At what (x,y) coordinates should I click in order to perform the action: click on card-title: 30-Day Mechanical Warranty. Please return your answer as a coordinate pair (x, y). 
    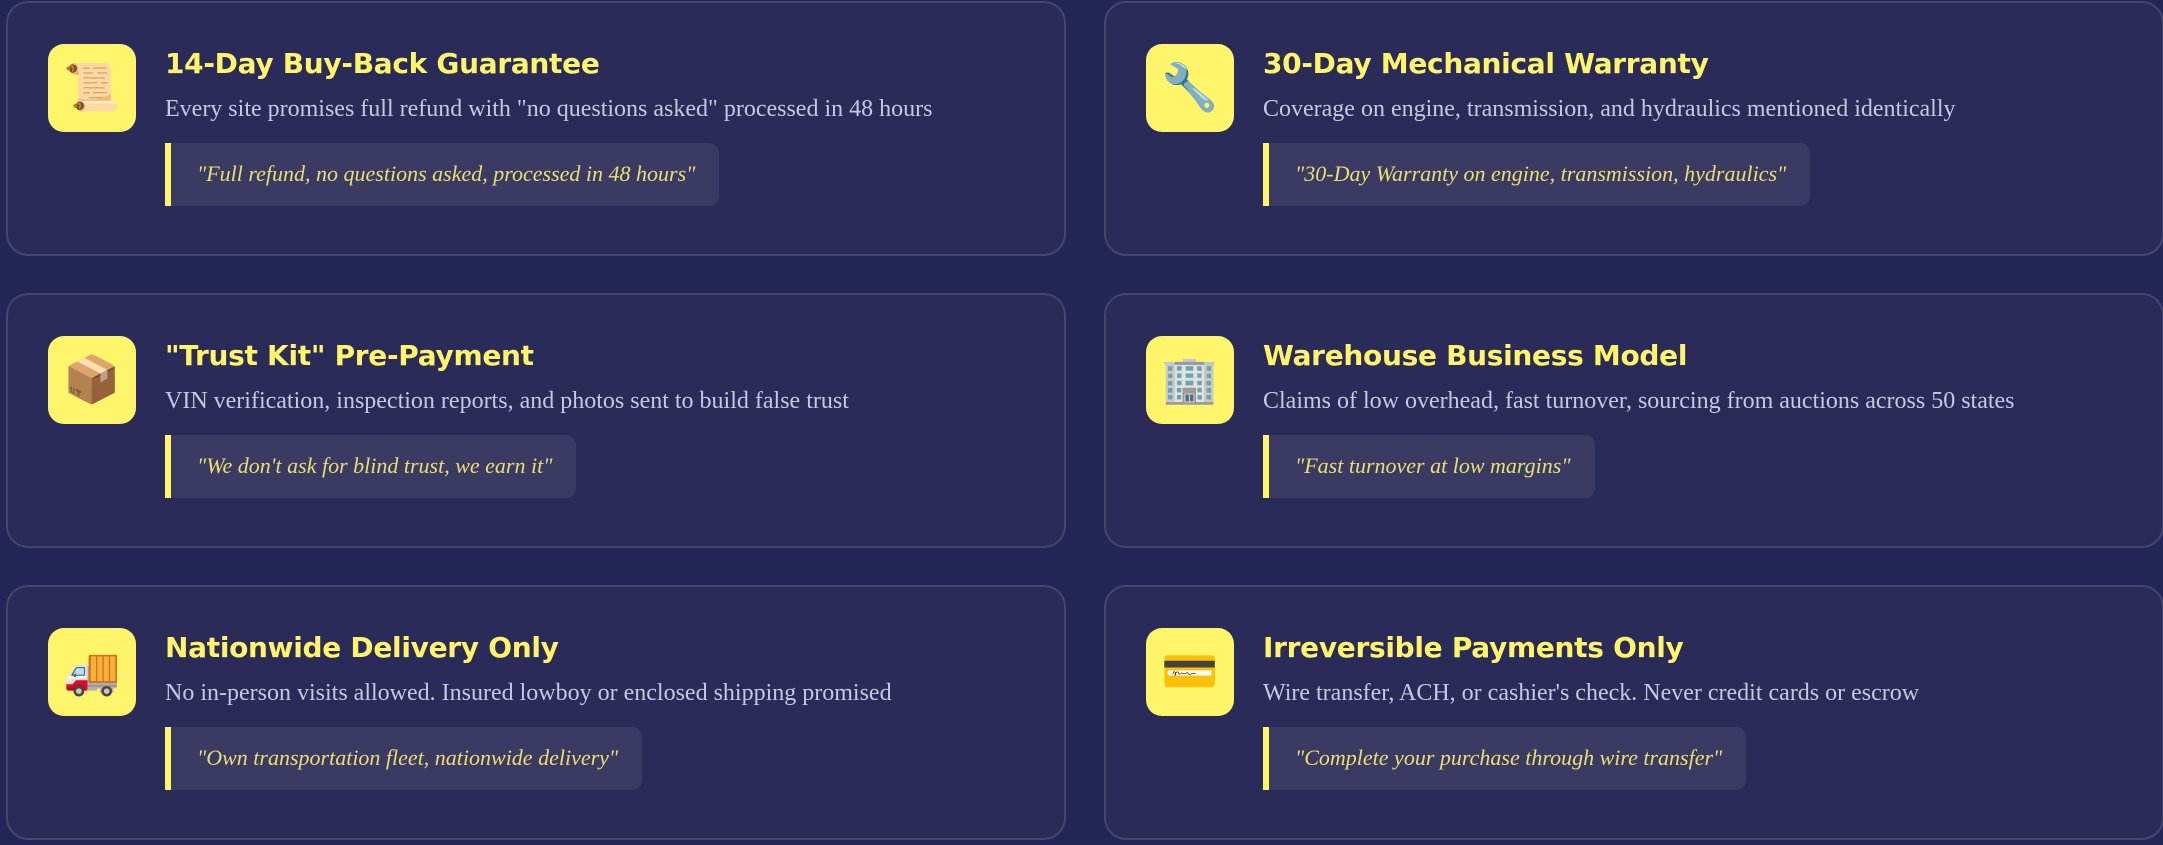
    Looking at the image, I should click on (1486, 63).